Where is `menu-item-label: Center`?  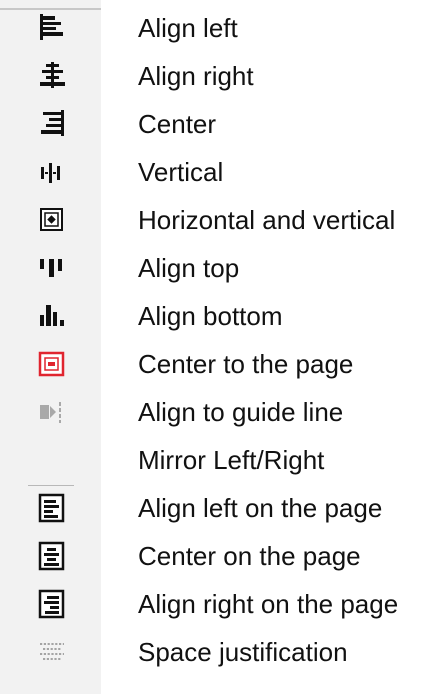
menu-item-label: Center is located at coordinates (177, 124).